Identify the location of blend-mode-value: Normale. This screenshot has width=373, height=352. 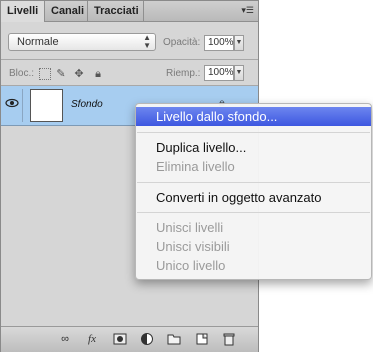
(38, 42).